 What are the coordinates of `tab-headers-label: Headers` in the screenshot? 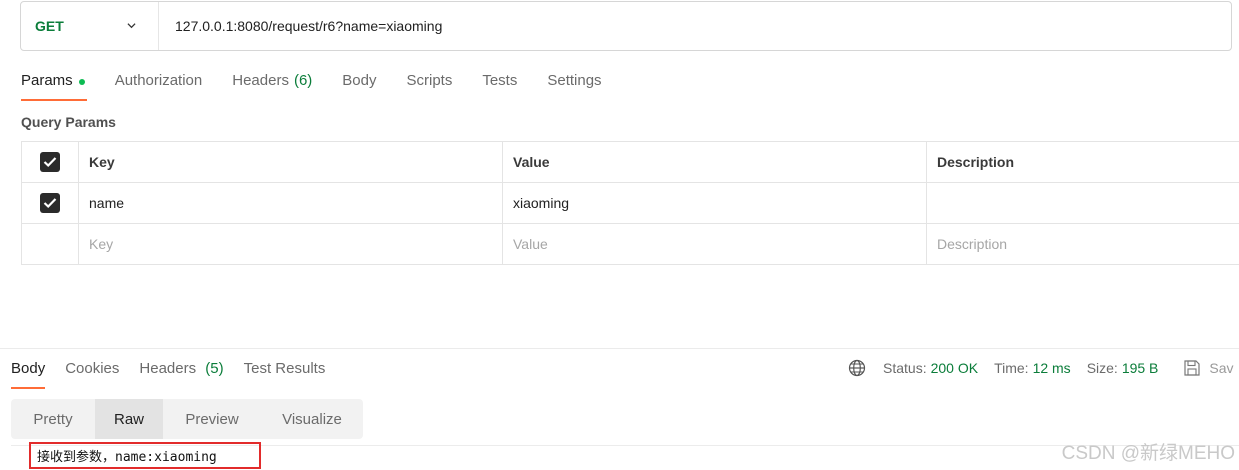 It's located at (260, 80).